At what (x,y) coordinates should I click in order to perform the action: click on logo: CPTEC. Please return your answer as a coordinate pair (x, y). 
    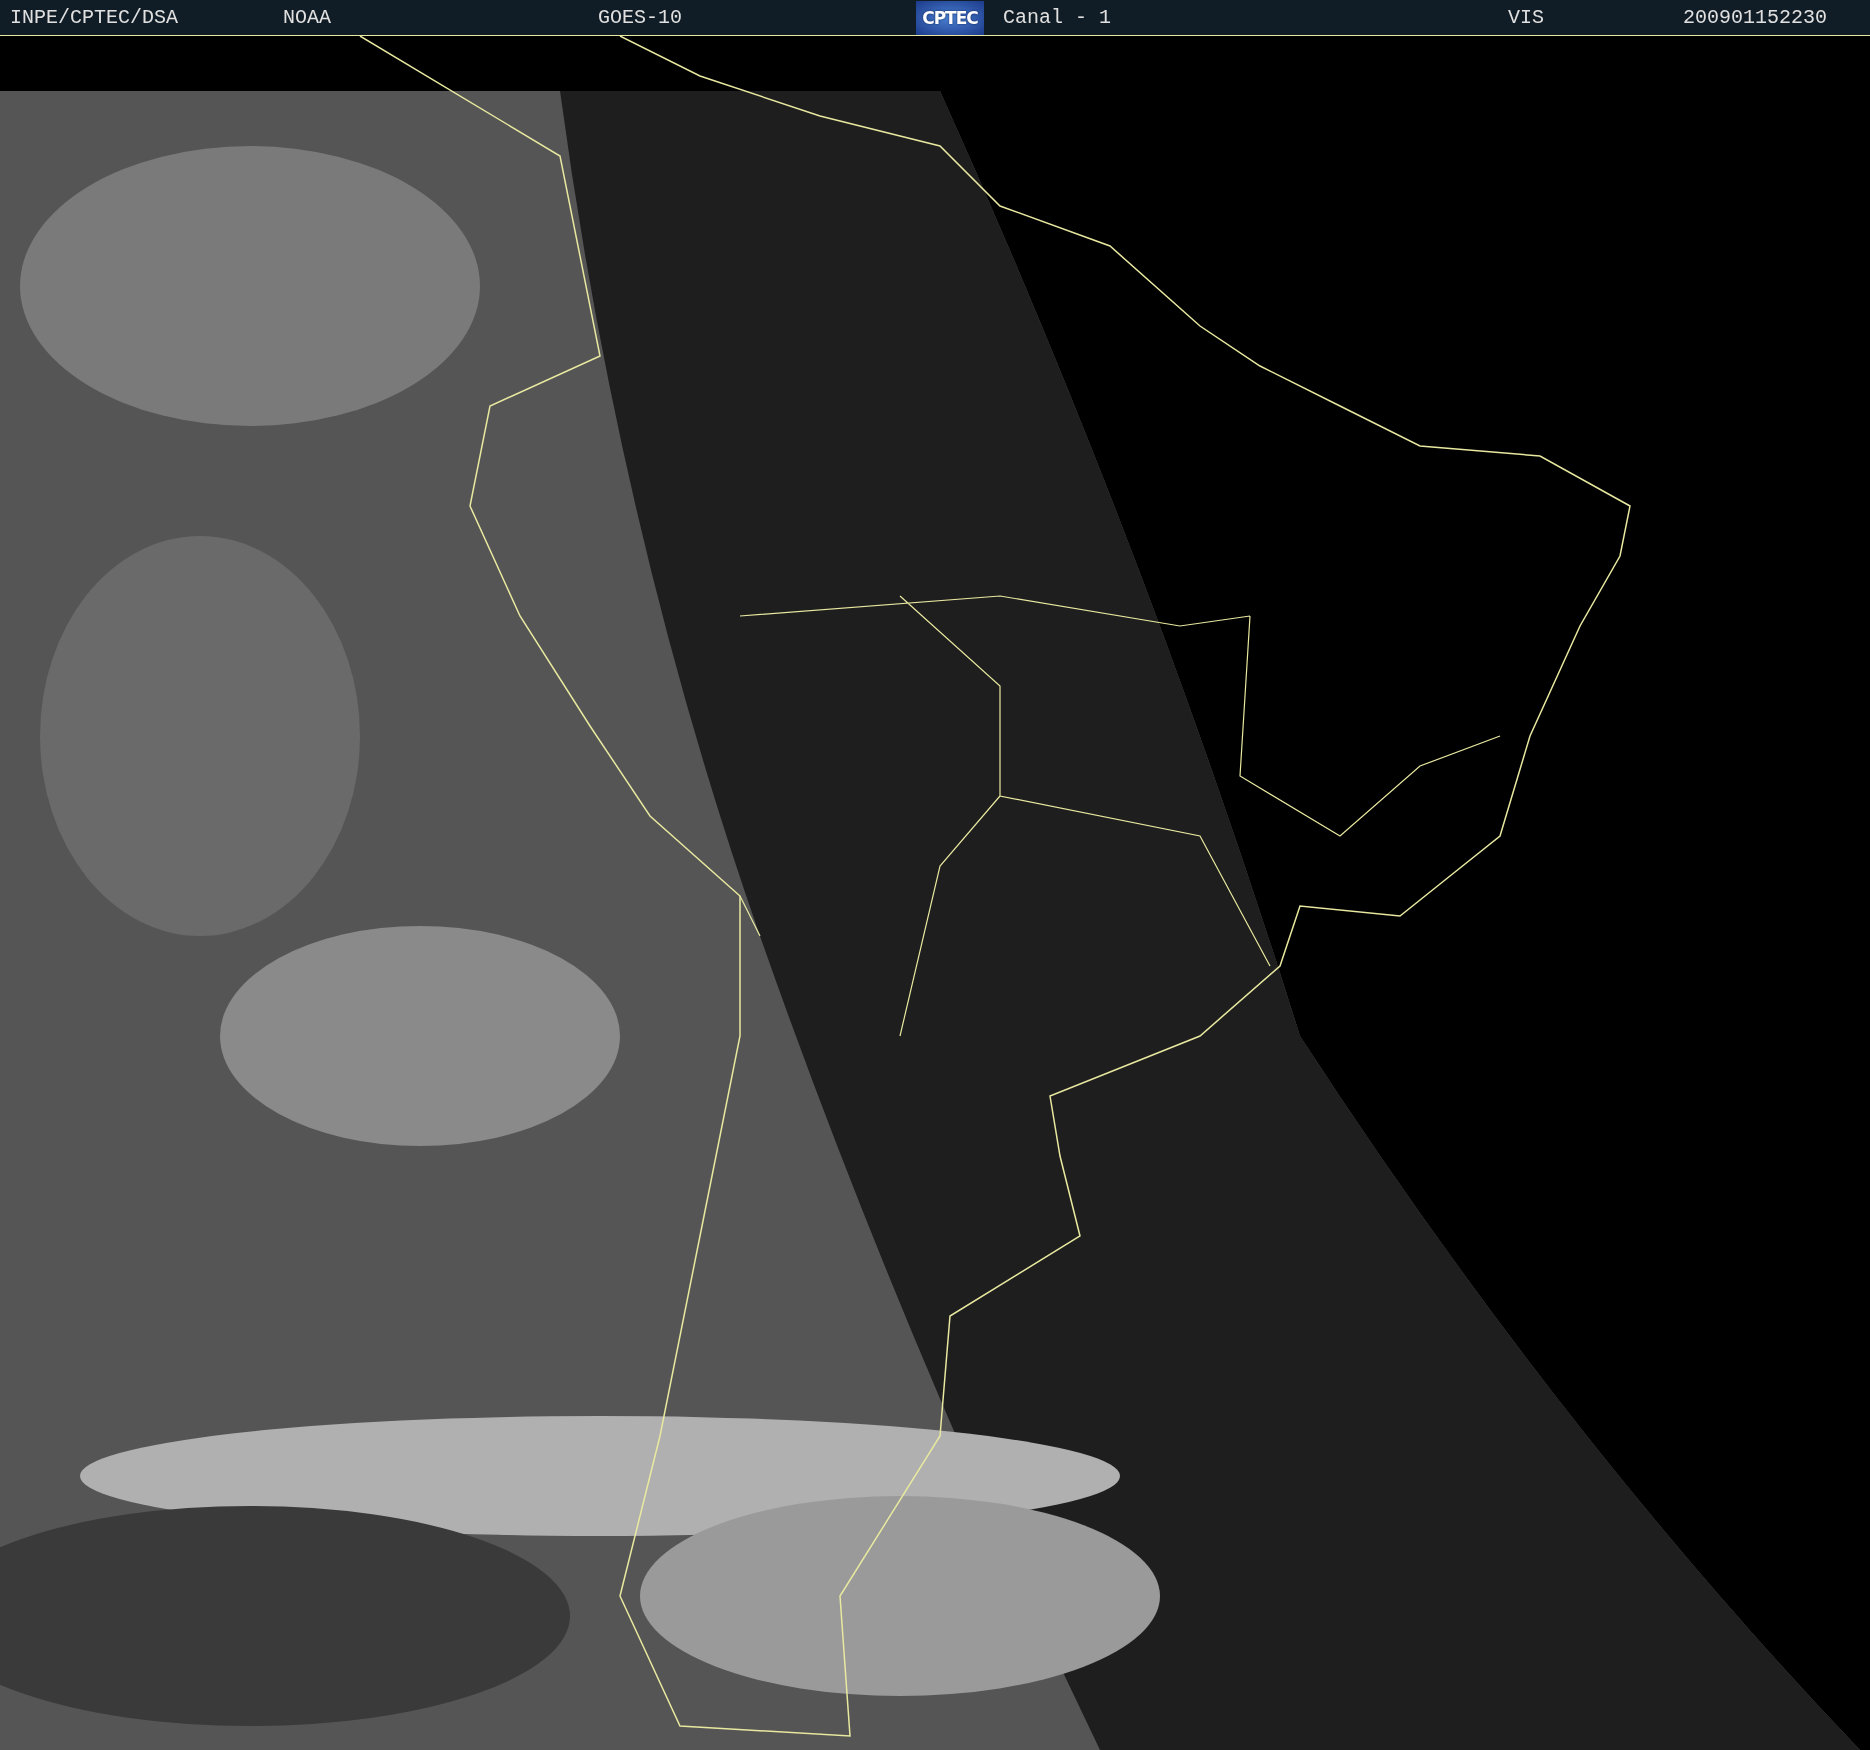
    Looking at the image, I should click on (950, 17).